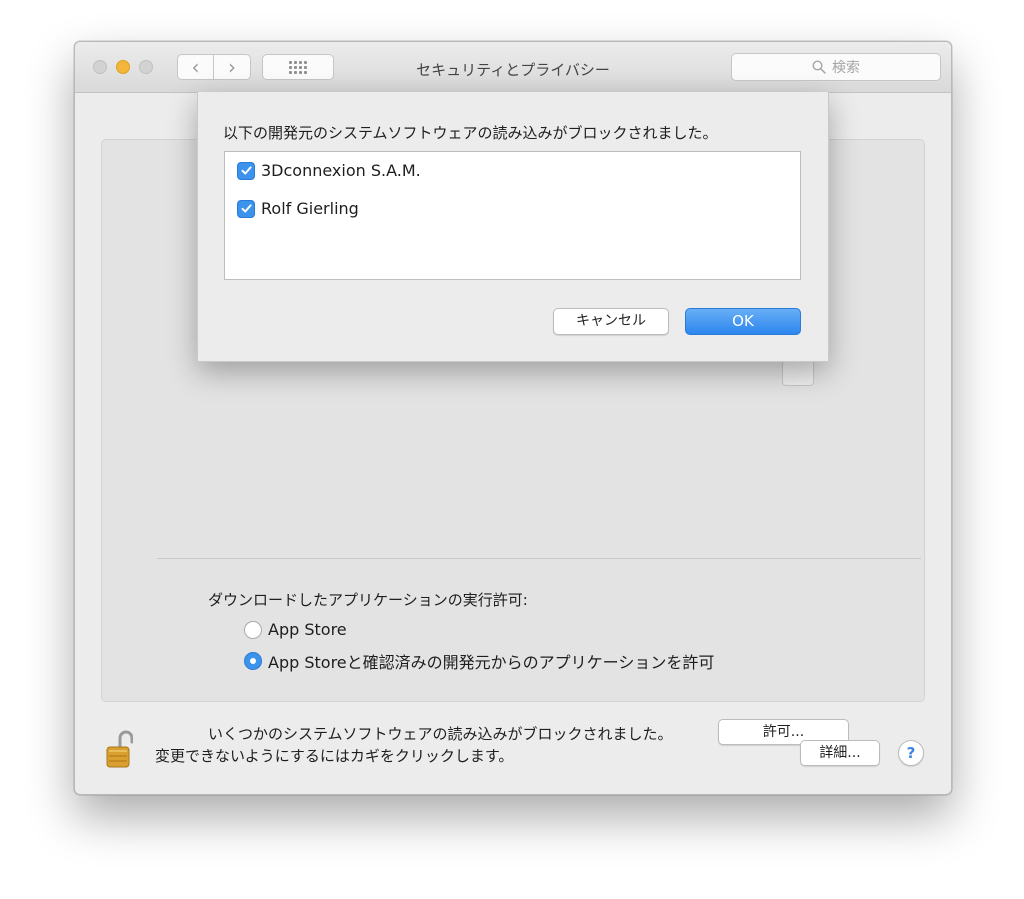 Image resolution: width=1024 pixels, height=899 pixels. What do you see at coordinates (819, 67) in the screenshot?
I see `search-icon` at bounding box center [819, 67].